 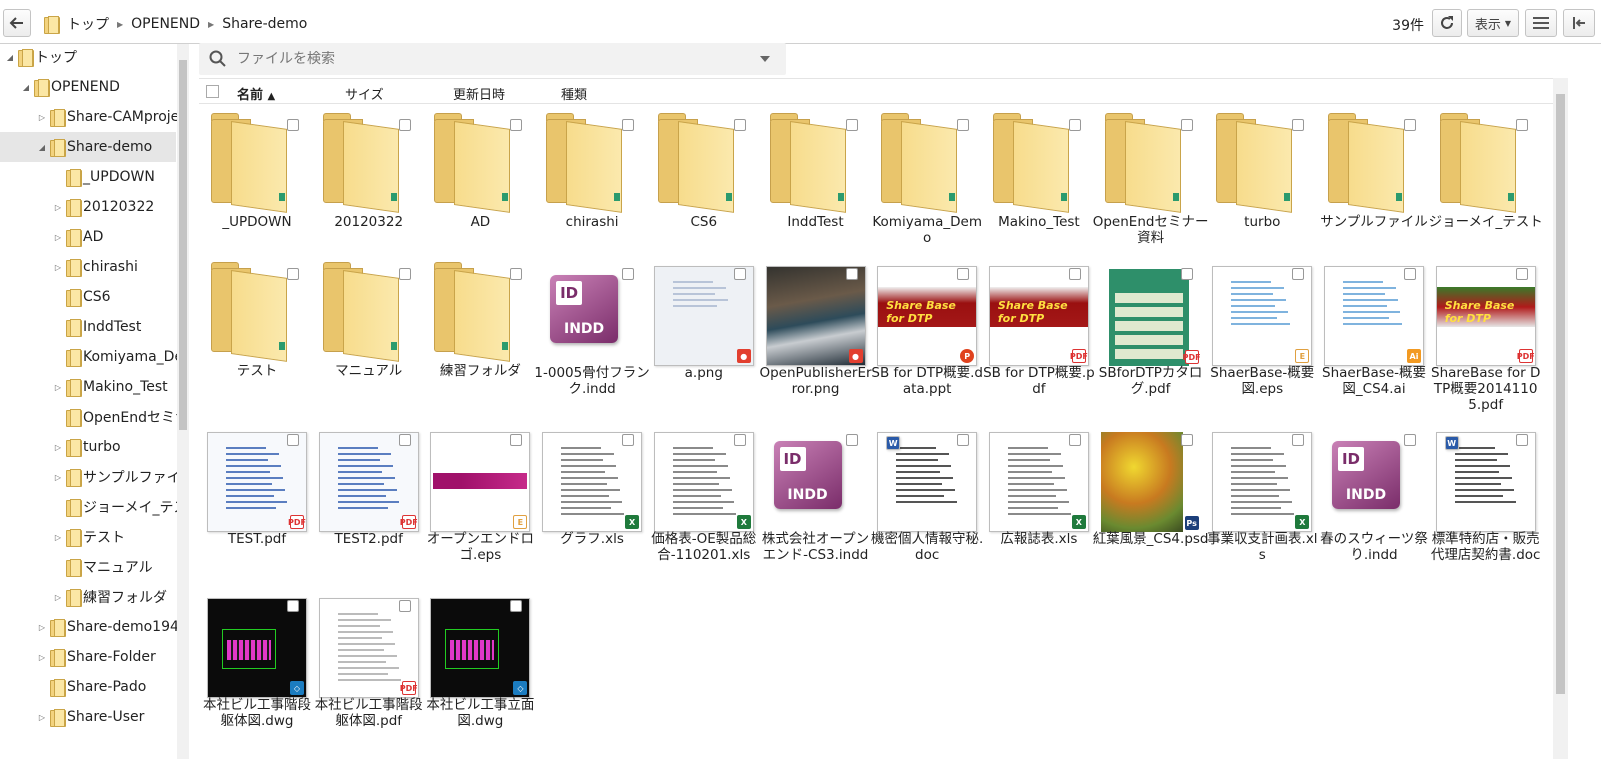 What do you see at coordinates (1579, 23) in the screenshot?
I see `collapse-panel-button` at bounding box center [1579, 23].